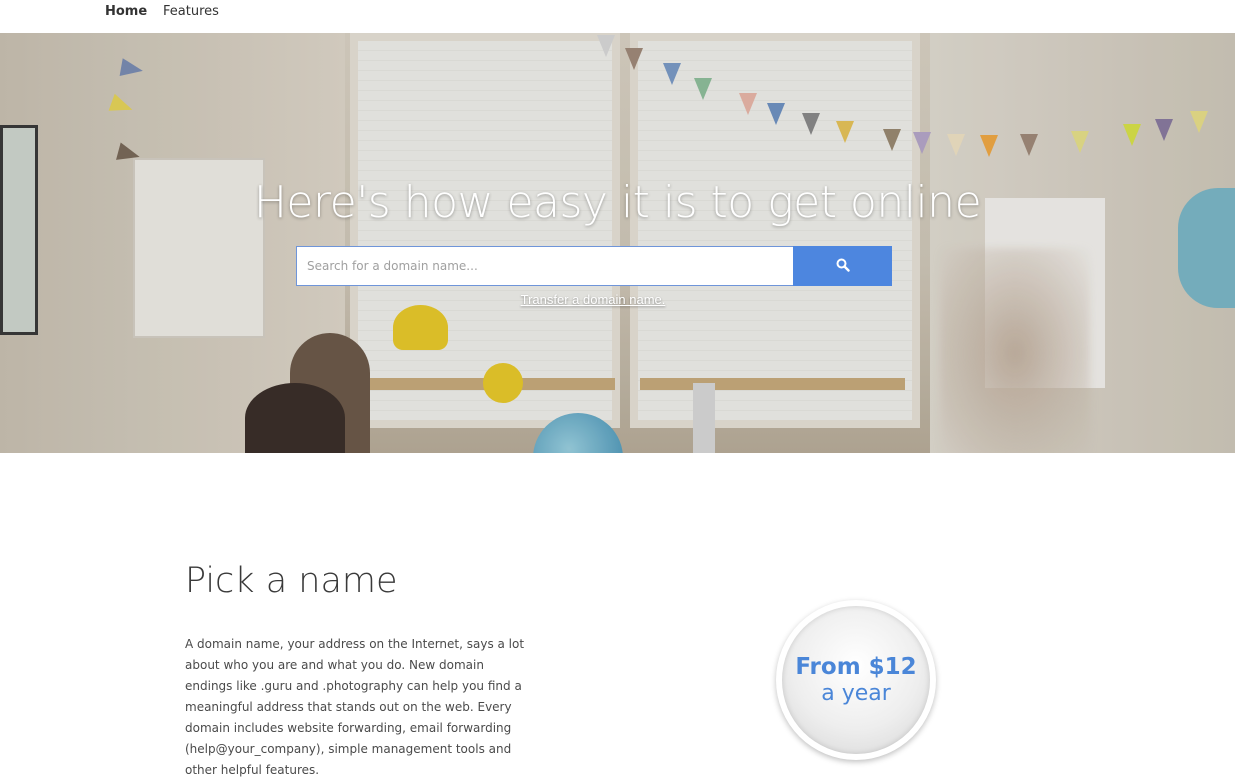 Image resolution: width=1235 pixels, height=781 pixels. What do you see at coordinates (856, 666) in the screenshot?
I see `price-amount: From $12` at bounding box center [856, 666].